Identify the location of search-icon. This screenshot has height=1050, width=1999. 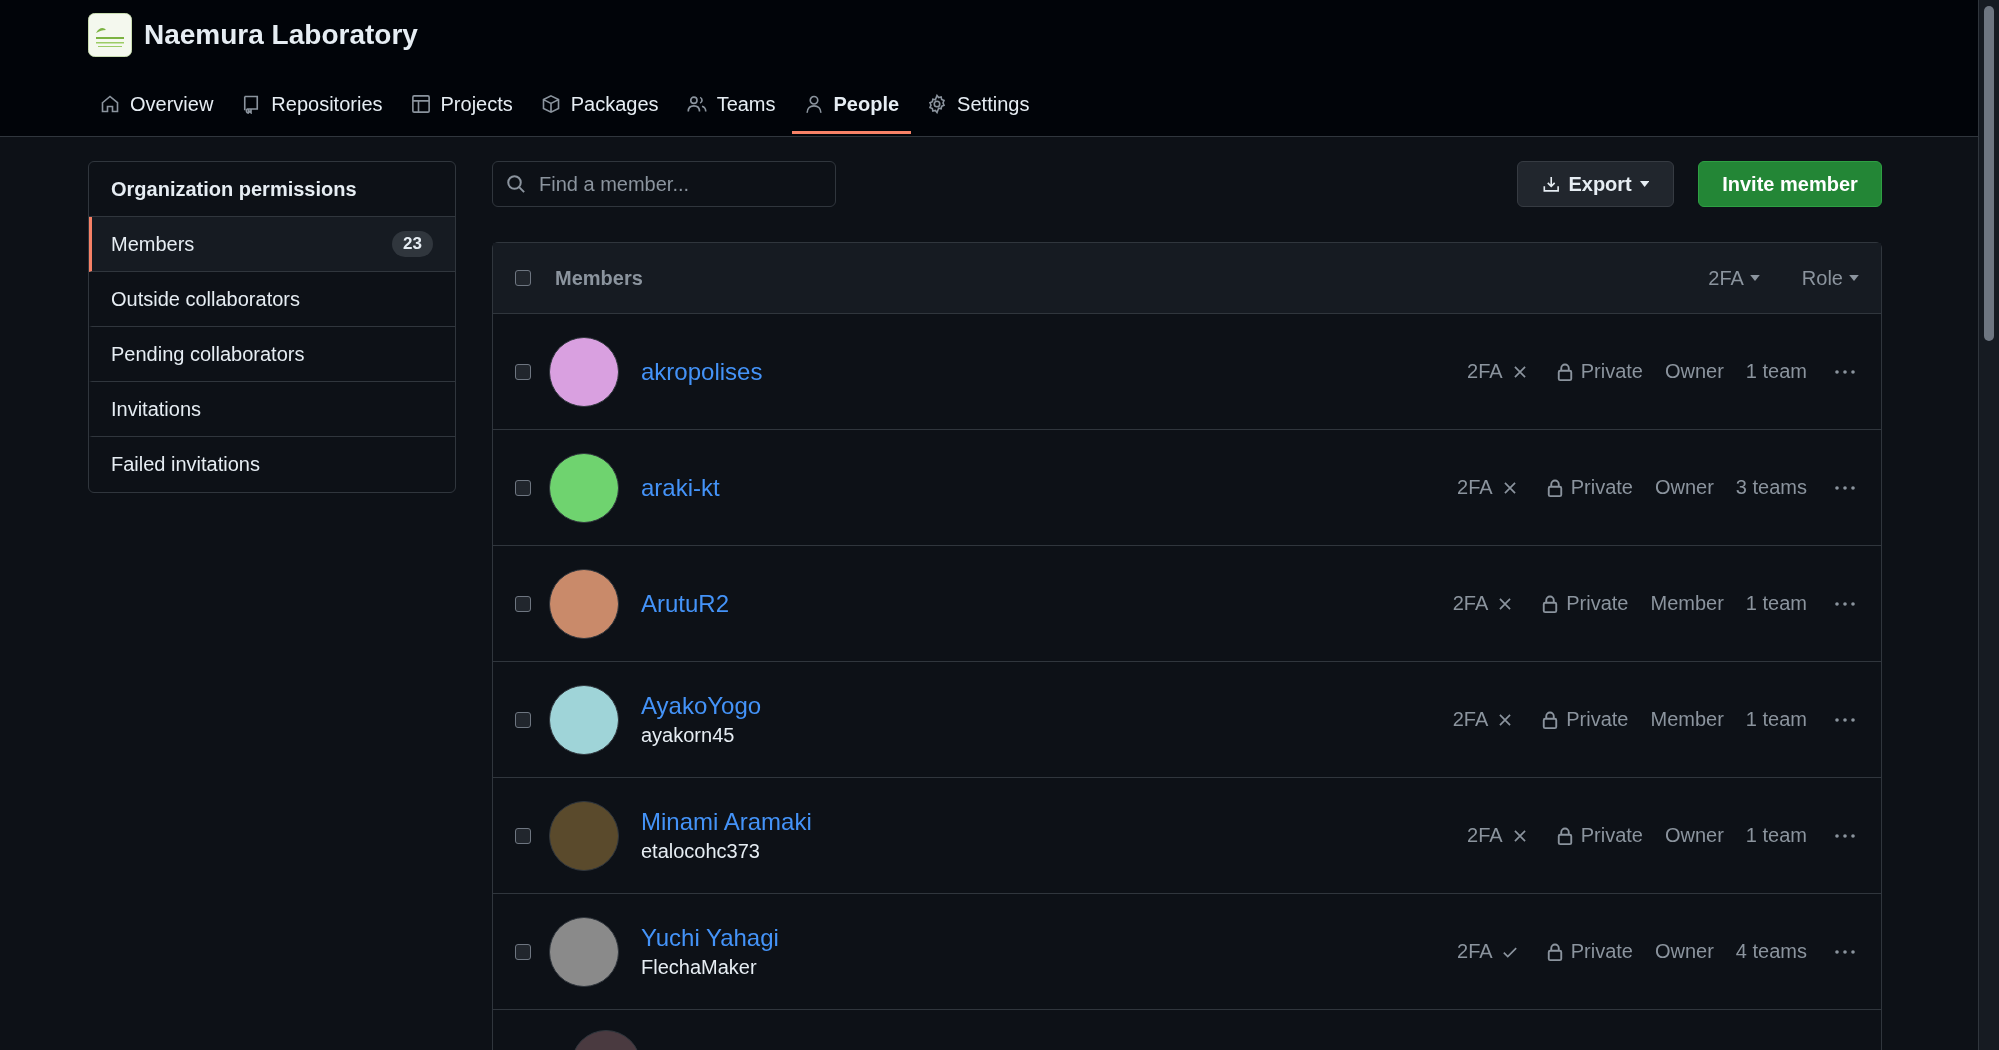
(516, 184).